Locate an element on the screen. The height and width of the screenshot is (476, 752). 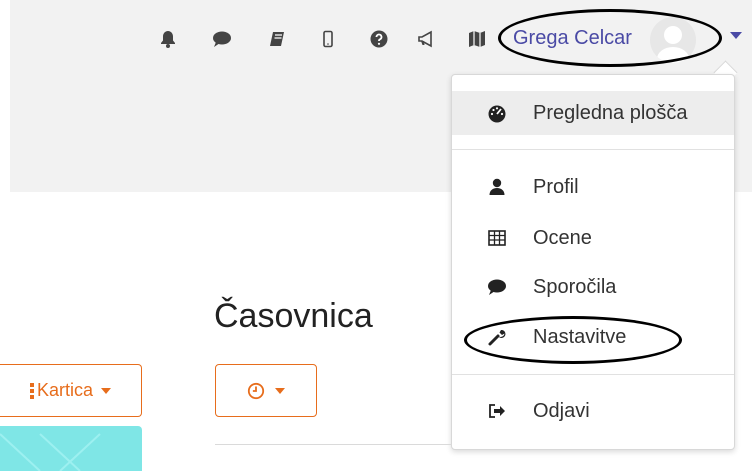
course-card-image is located at coordinates (71, 449).